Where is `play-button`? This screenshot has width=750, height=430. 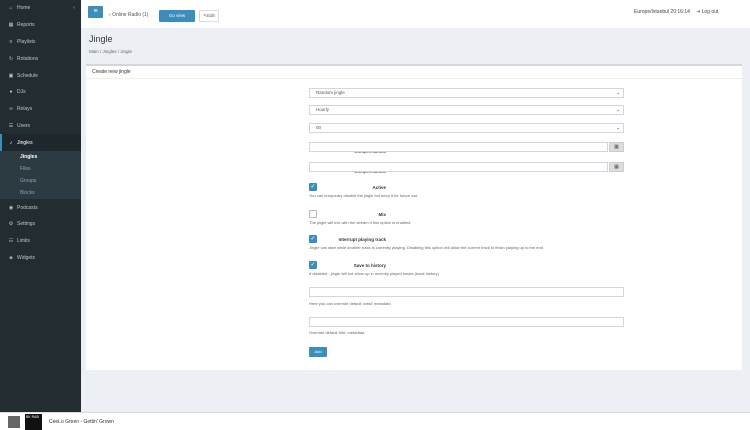 play-button is located at coordinates (14, 422).